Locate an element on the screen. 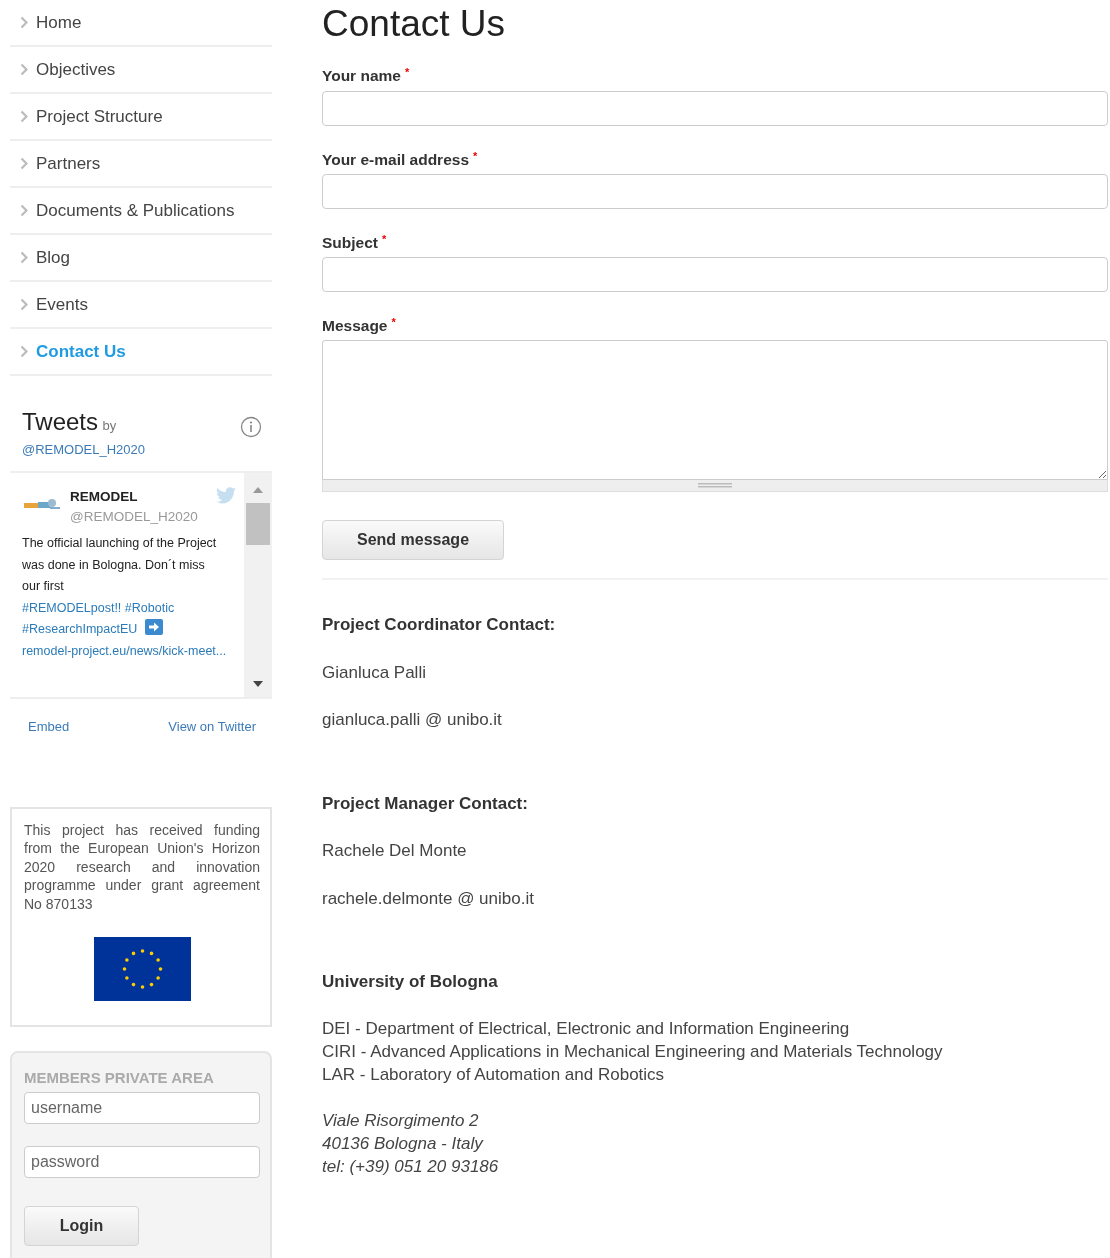 The image size is (1110, 1258). field-label: Message is located at coordinates (355, 326).